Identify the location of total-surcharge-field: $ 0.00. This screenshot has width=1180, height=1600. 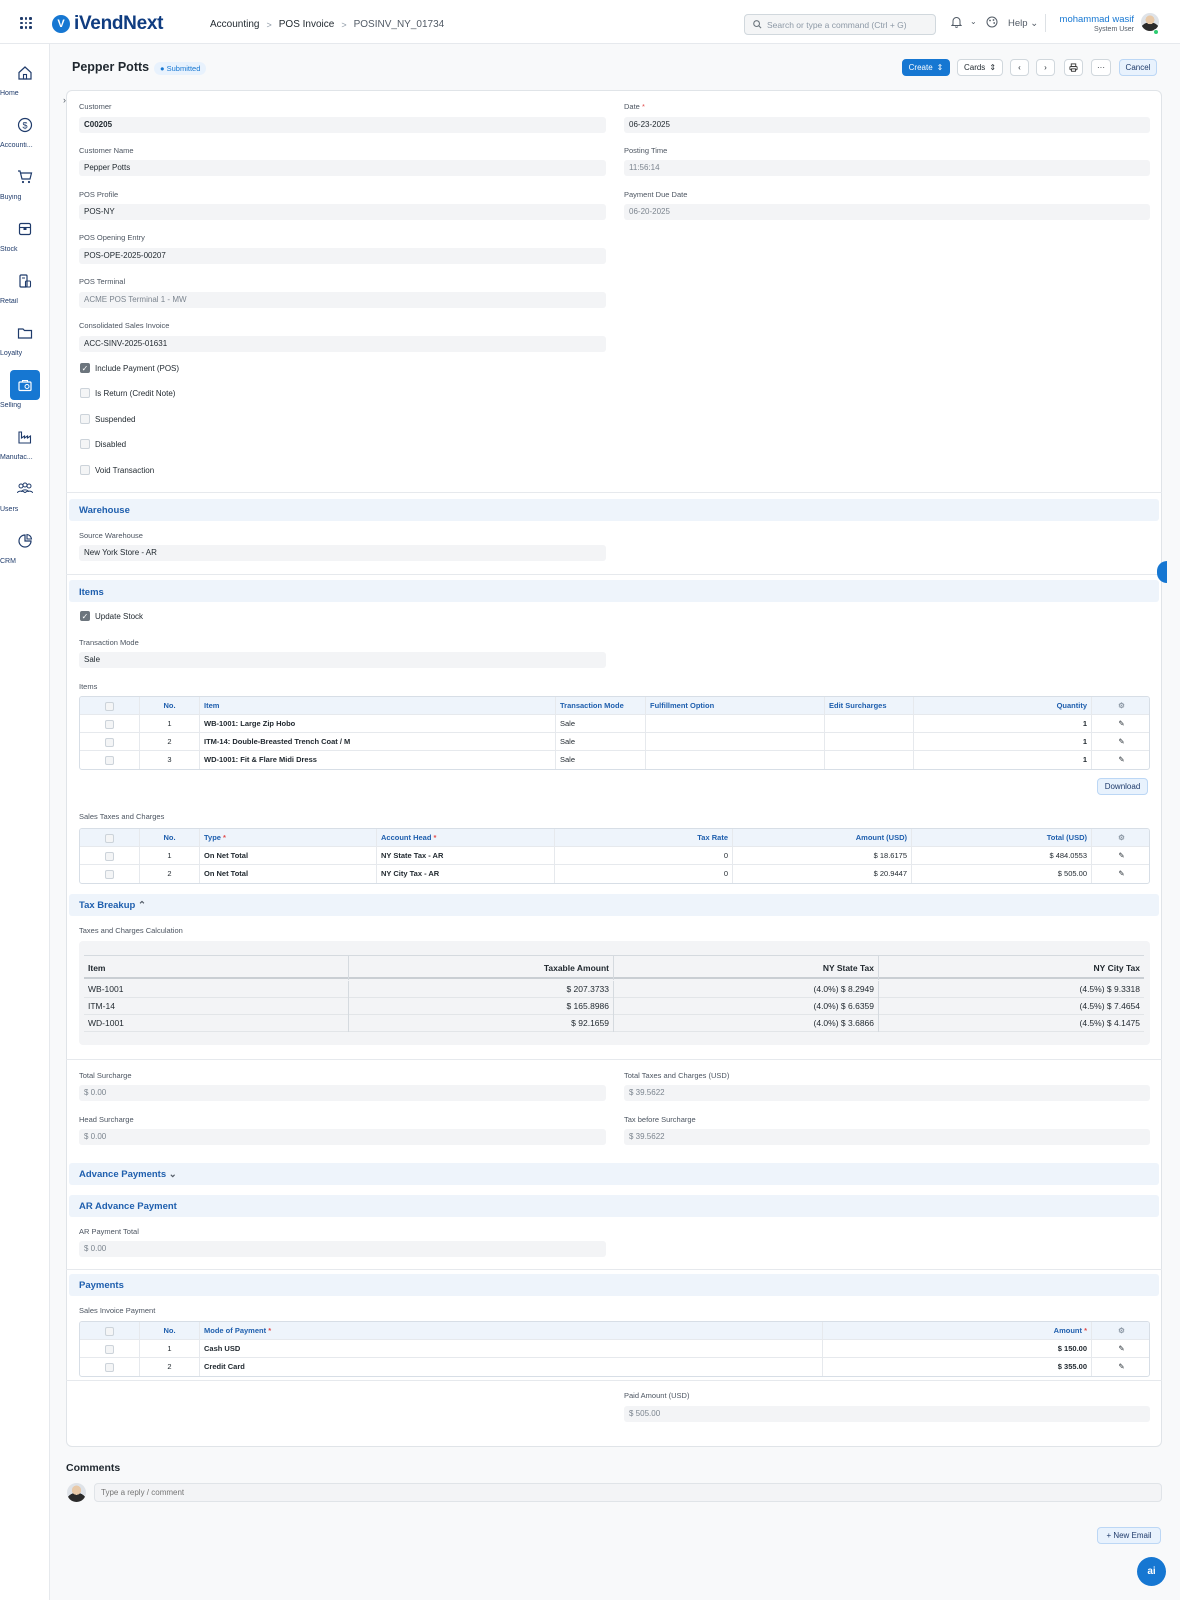
(342, 1093).